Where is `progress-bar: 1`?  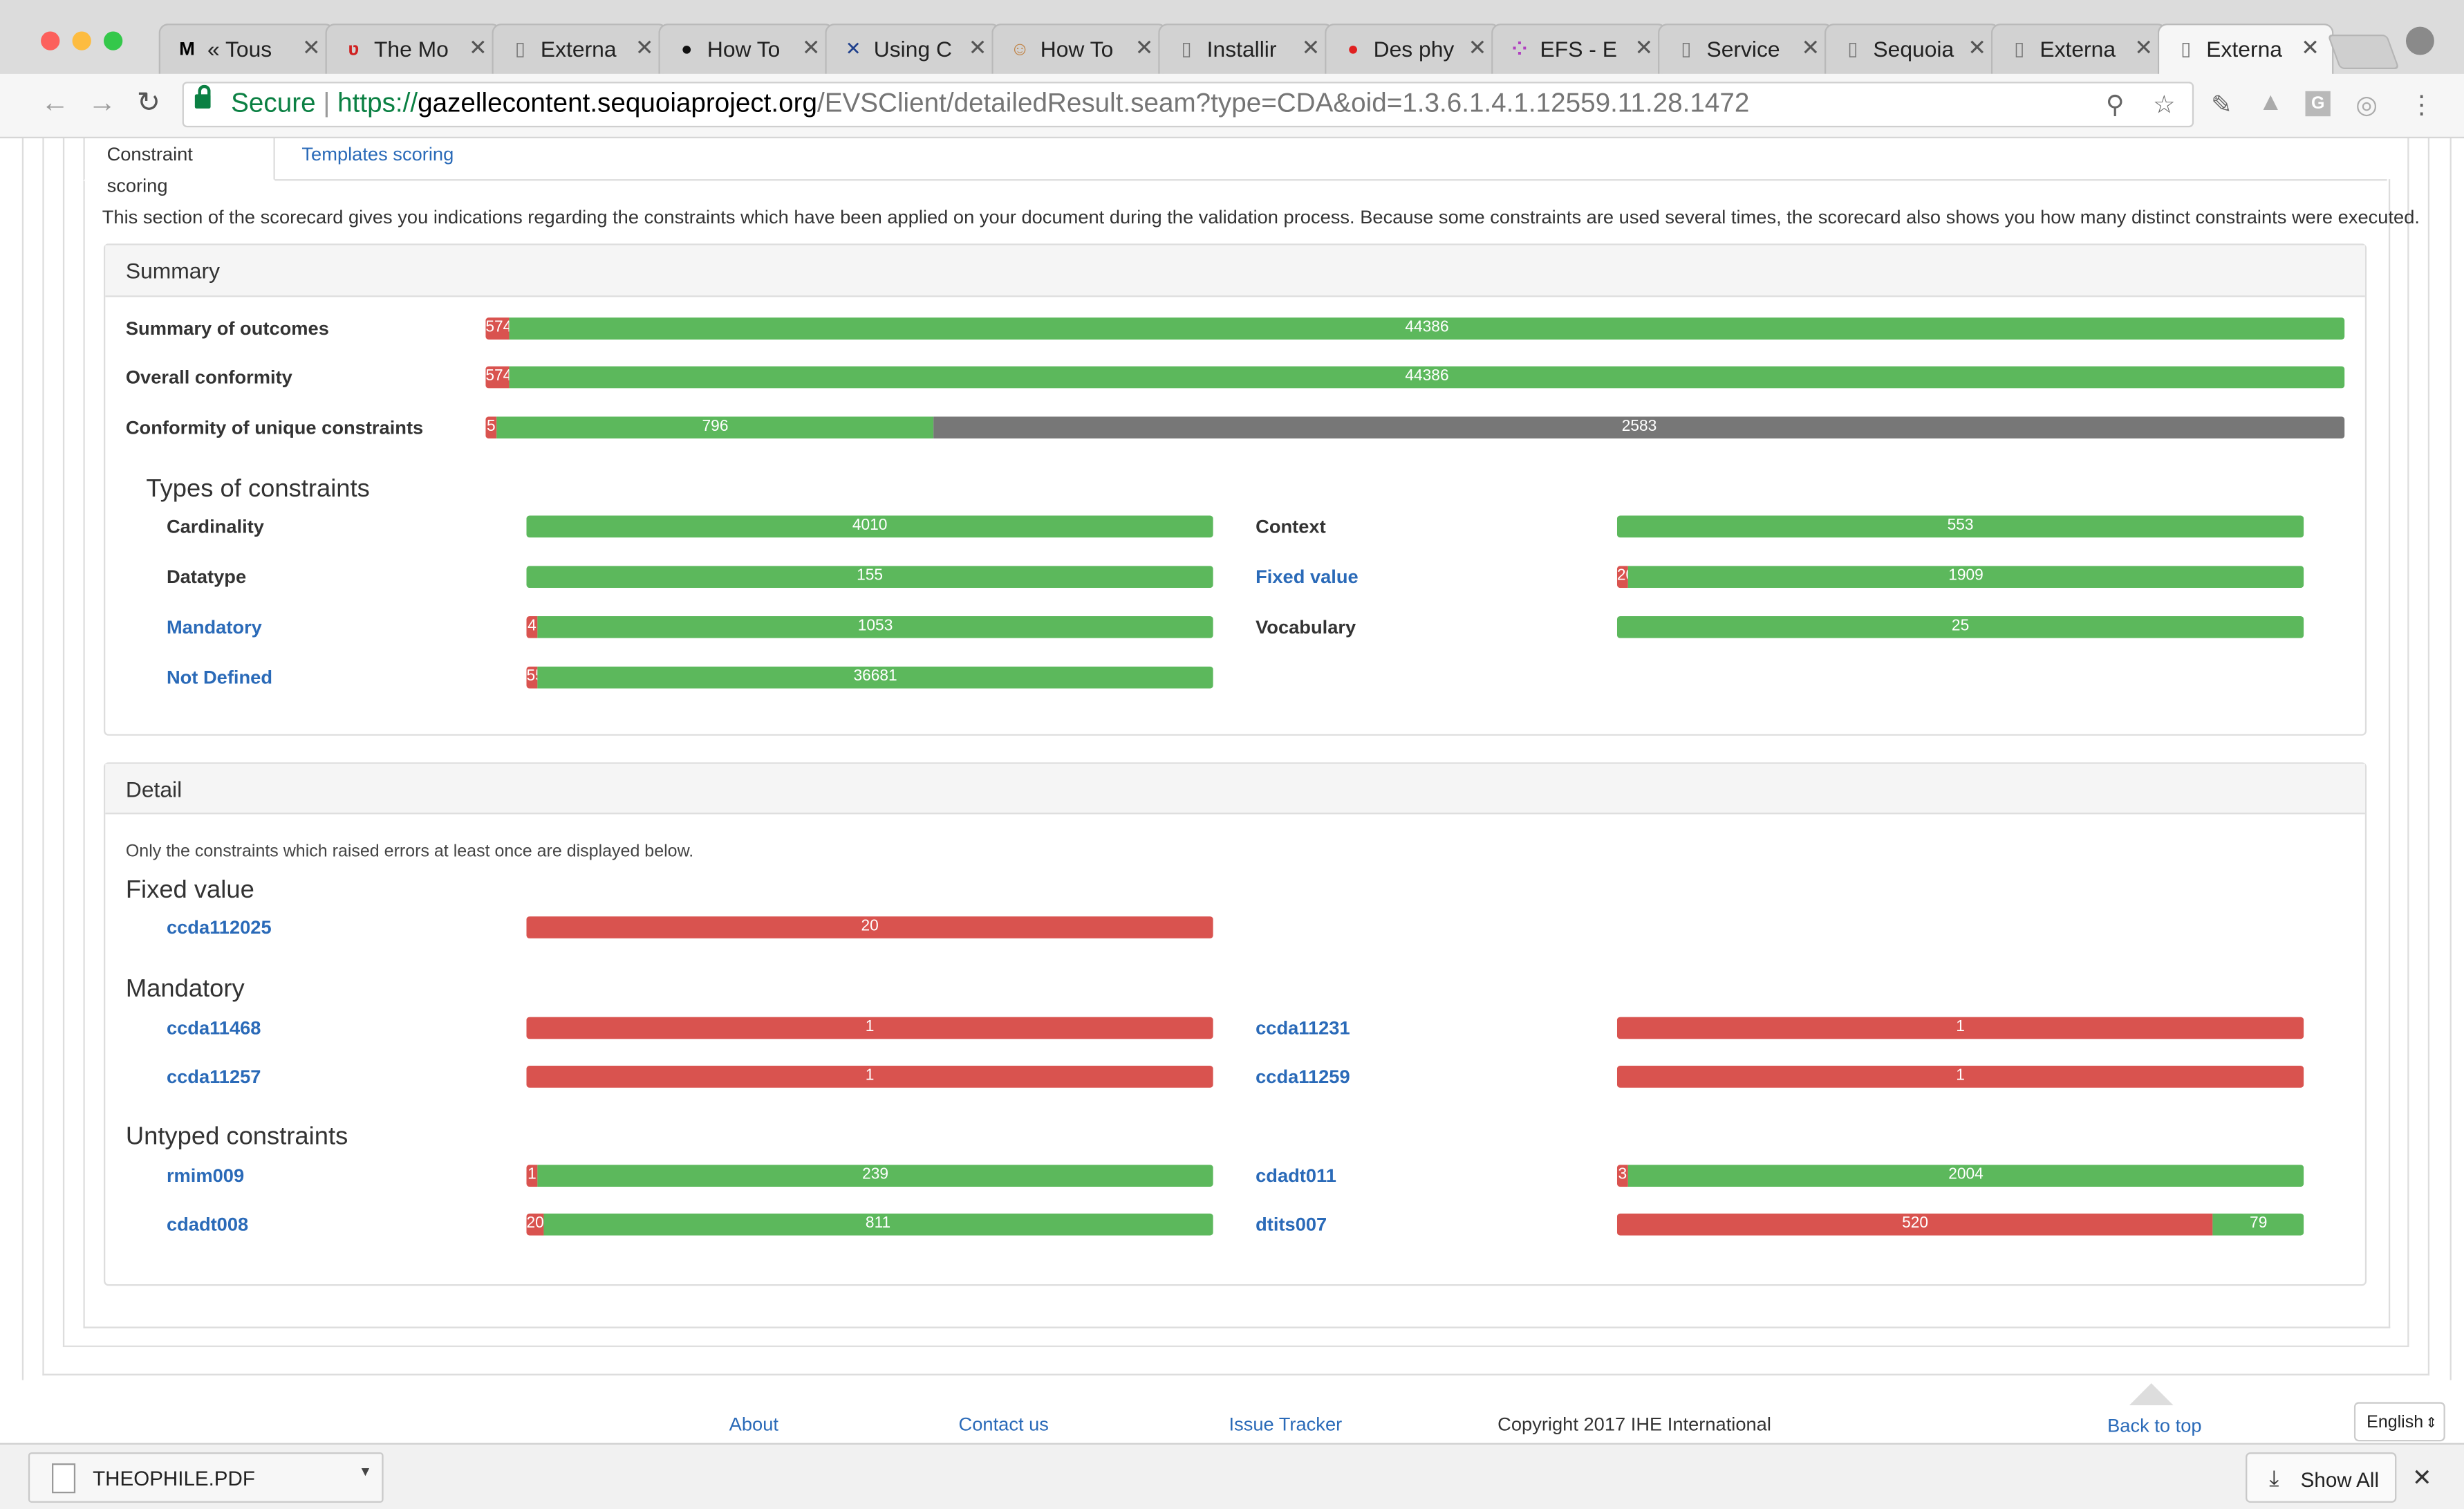
progress-bar: 1 is located at coordinates (869, 1077).